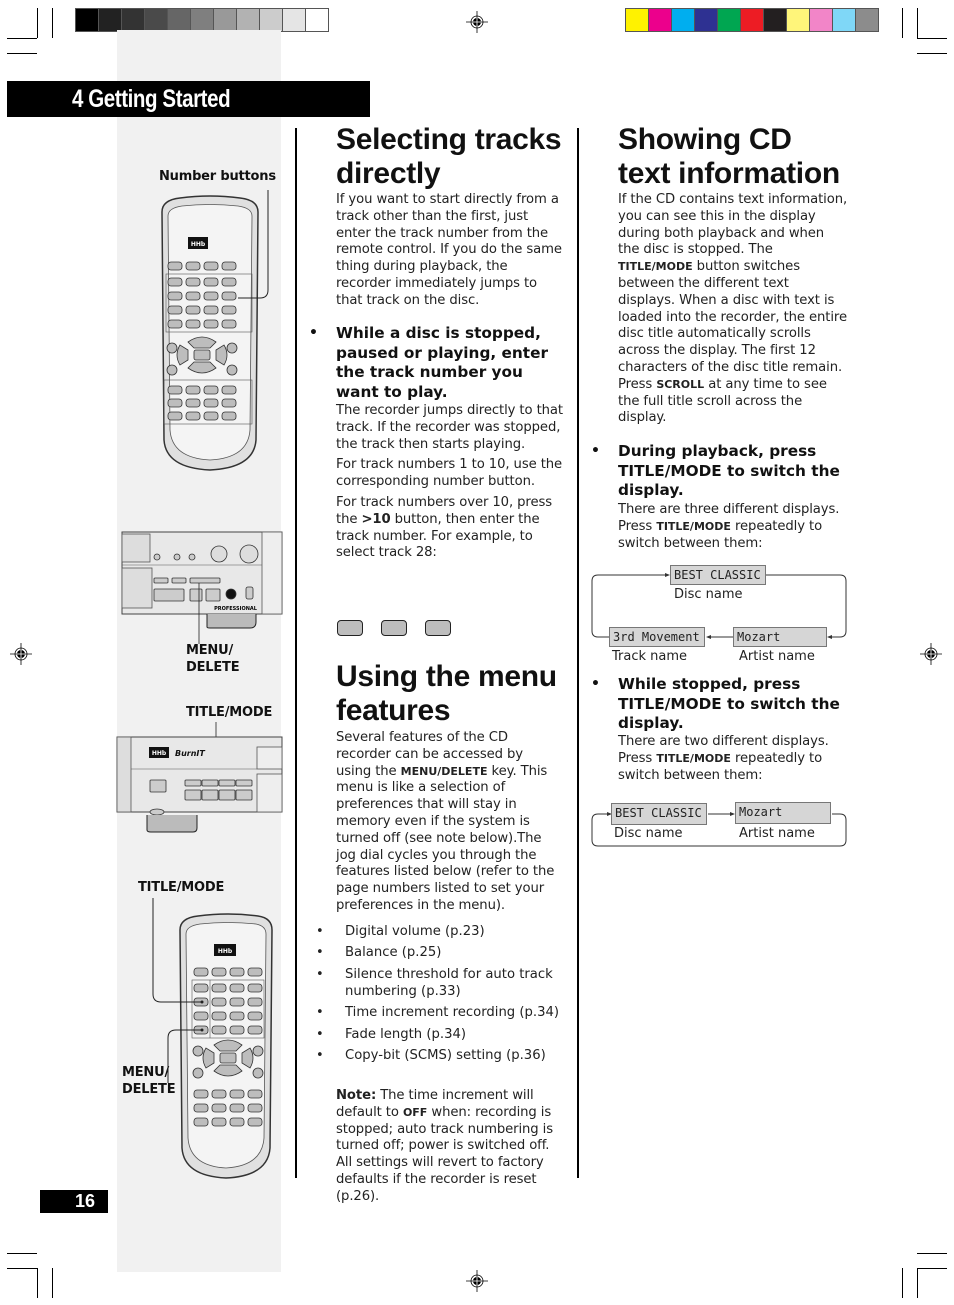  Describe the element at coordinates (213, 659) in the screenshot. I see `menu-delete-label: MENU/ DELETE` at that location.